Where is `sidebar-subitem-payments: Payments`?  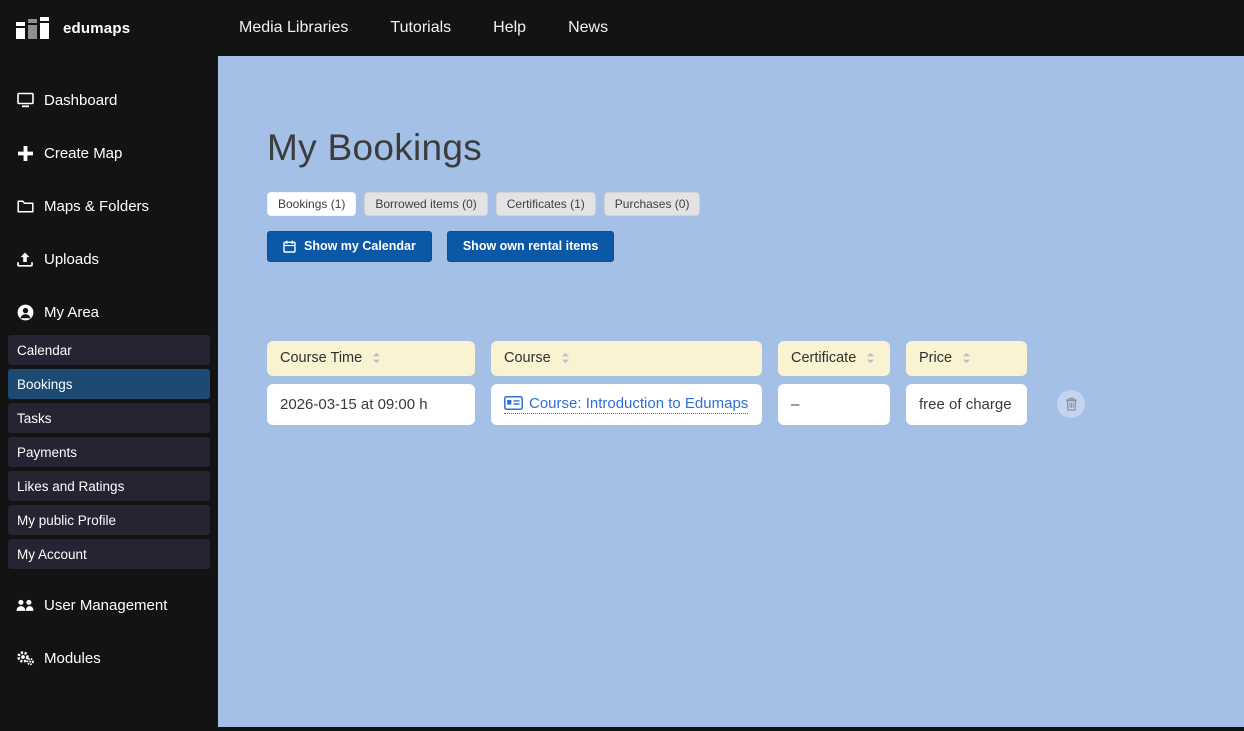 sidebar-subitem-payments: Payments is located at coordinates (109, 452).